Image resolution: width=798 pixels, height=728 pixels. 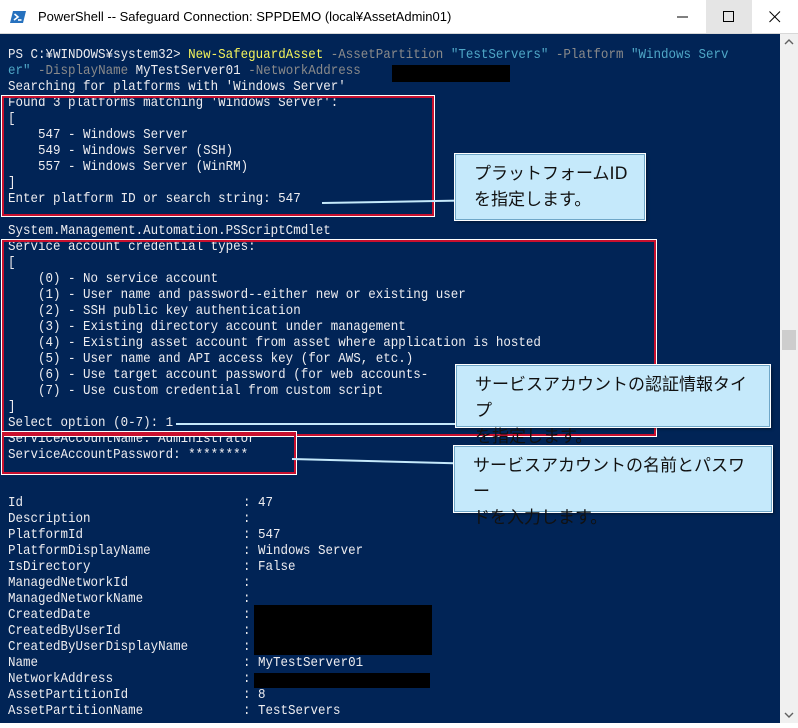 I want to click on property-key: PlatformDisplayName, so click(x=79, y=551).